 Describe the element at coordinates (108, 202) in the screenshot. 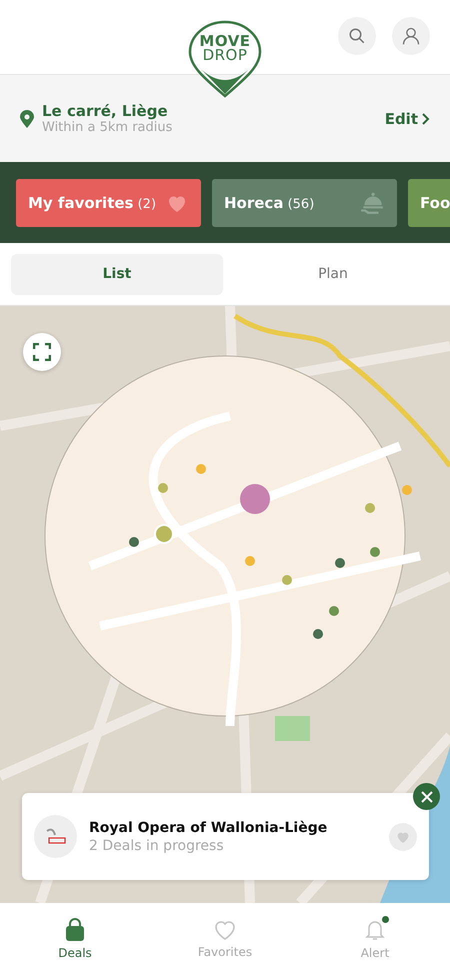

I see `category-chip: My favorites (2)` at that location.